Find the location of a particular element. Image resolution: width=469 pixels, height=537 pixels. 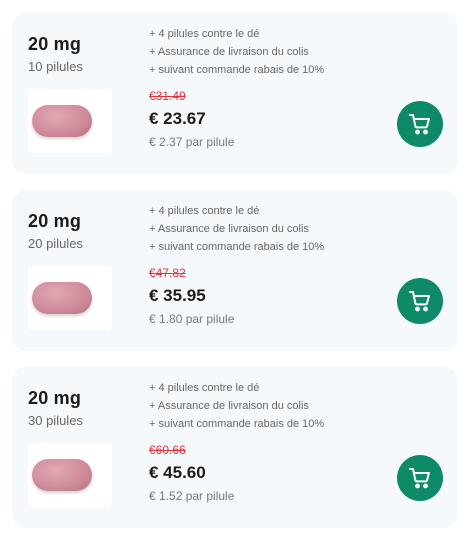

price-per-pill: € 1.80 par pilule is located at coordinates (192, 319).